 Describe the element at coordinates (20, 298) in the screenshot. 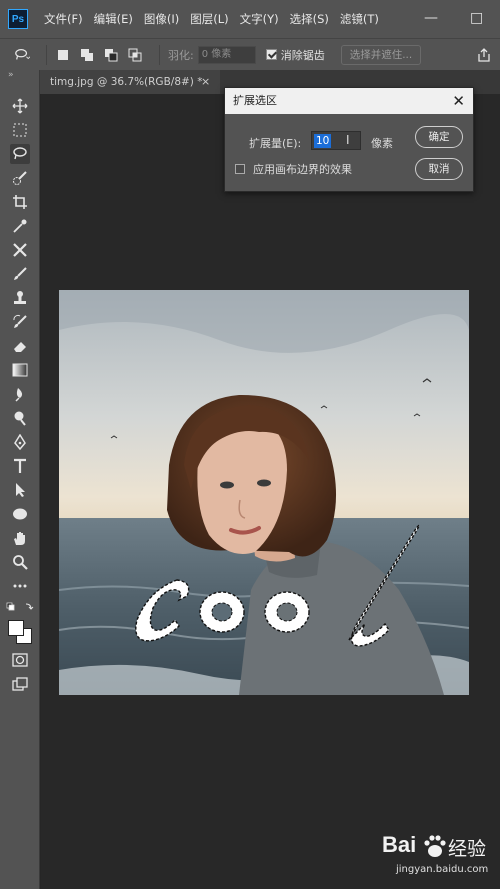

I see `clone-stamp-tool-icon` at that location.